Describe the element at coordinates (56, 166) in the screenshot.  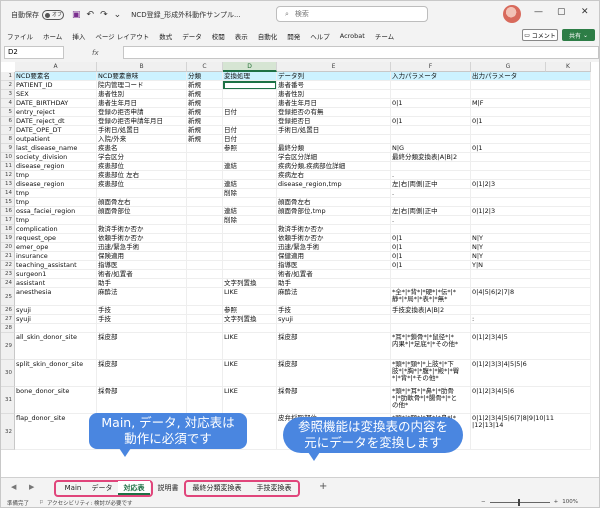
I see `table-cell: disease_region` at that location.